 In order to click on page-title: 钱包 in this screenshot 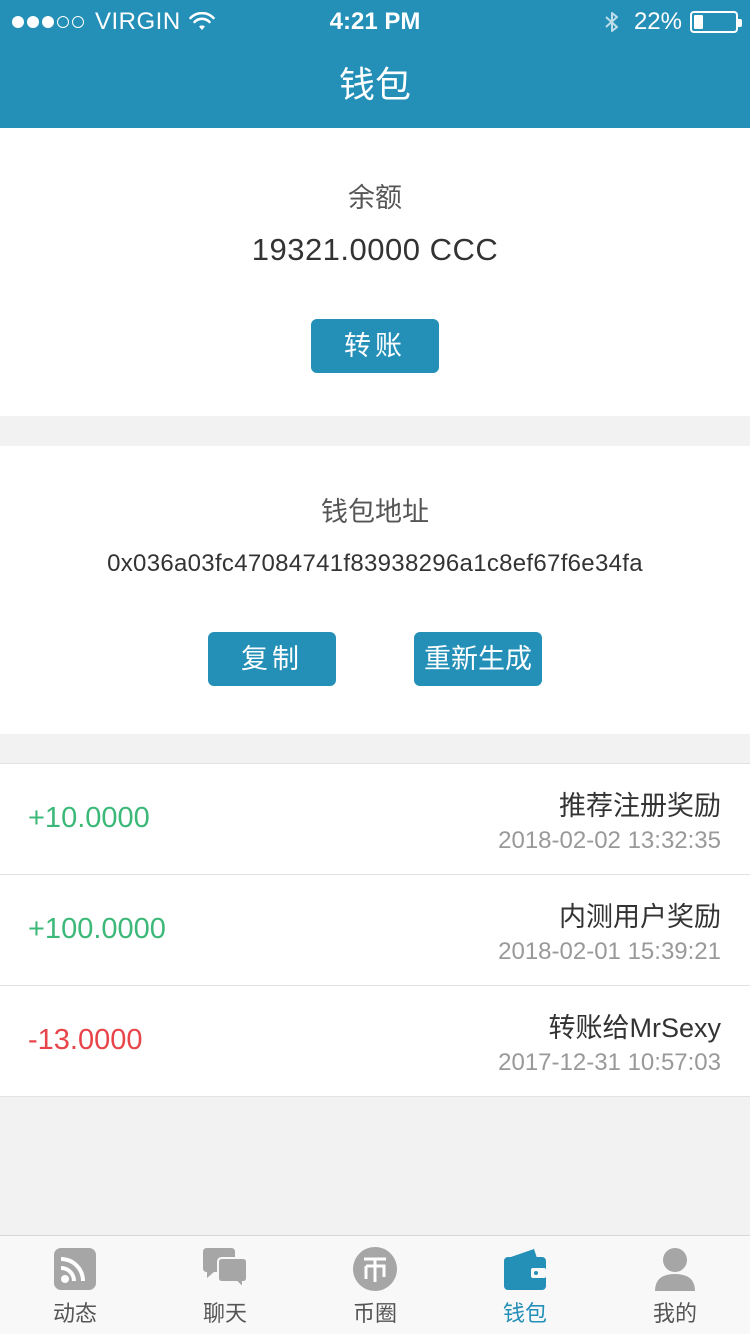, I will do `click(374, 85)`.